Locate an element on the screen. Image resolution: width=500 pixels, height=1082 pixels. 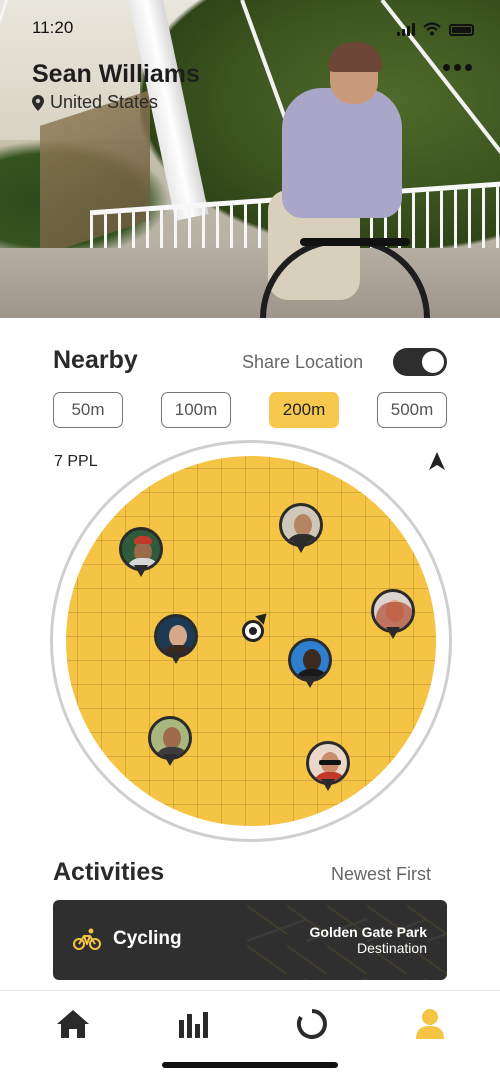
profile-name: Sean Williams is located at coordinates (116, 74).